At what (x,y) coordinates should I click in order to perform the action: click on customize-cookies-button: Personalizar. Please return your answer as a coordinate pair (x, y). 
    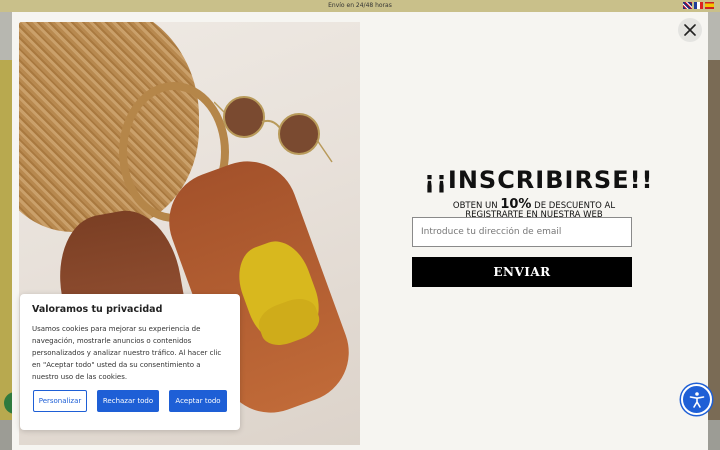
    Looking at the image, I should click on (60, 401).